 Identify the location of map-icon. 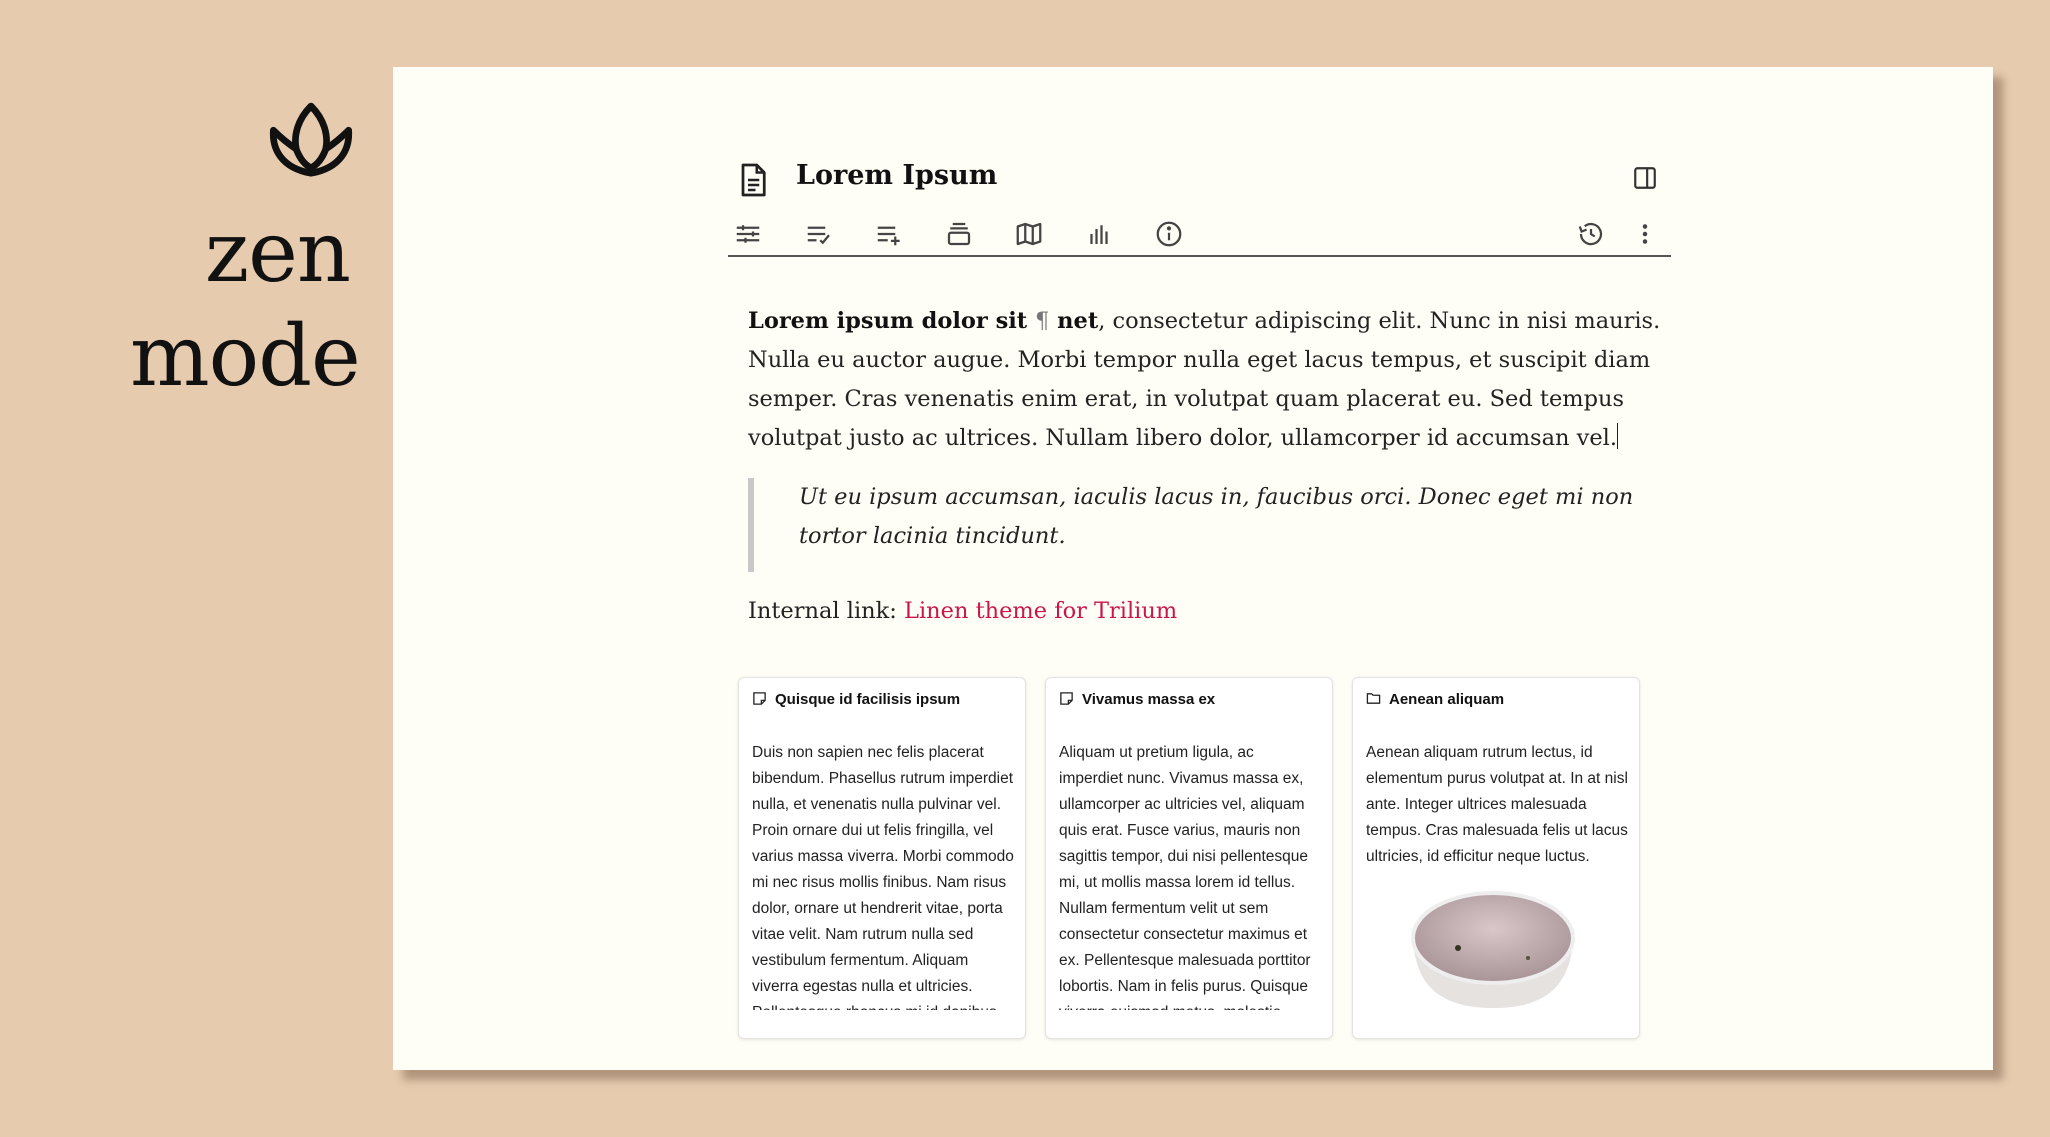
(1029, 234).